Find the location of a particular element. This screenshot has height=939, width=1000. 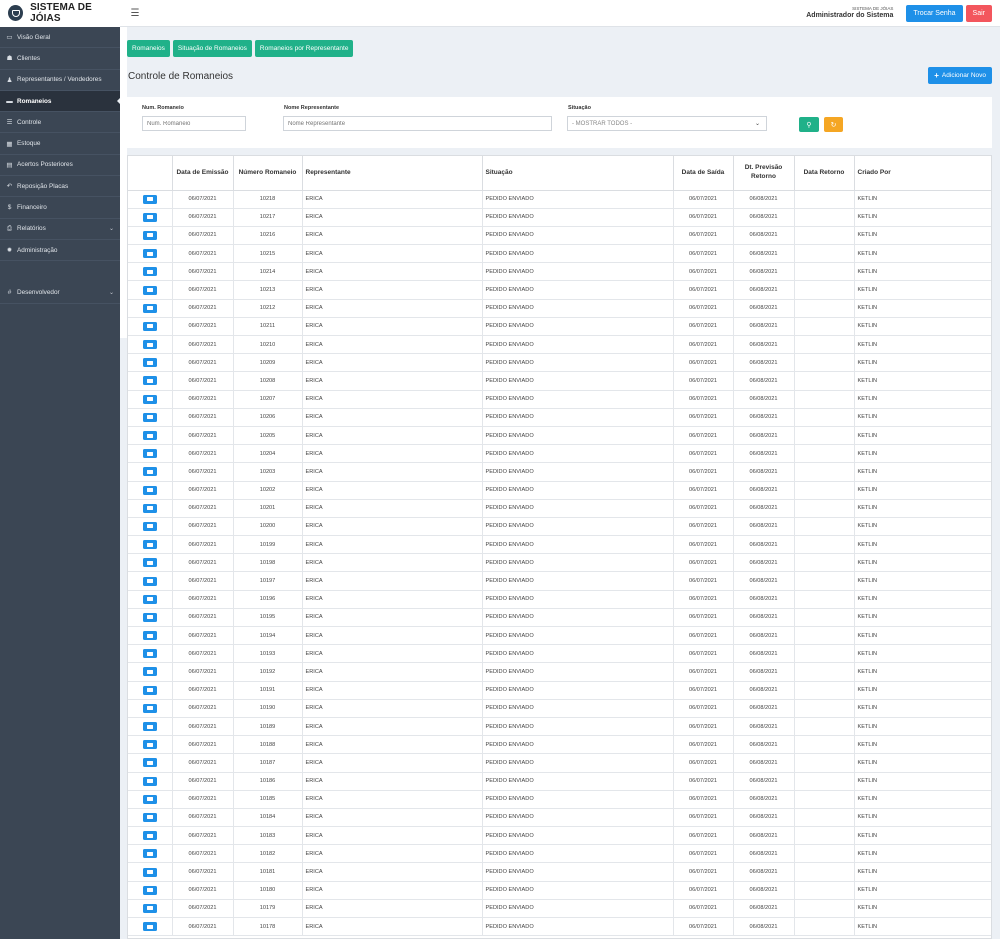

sidebar-item-financeiro: $ Financeiro is located at coordinates (60, 208).